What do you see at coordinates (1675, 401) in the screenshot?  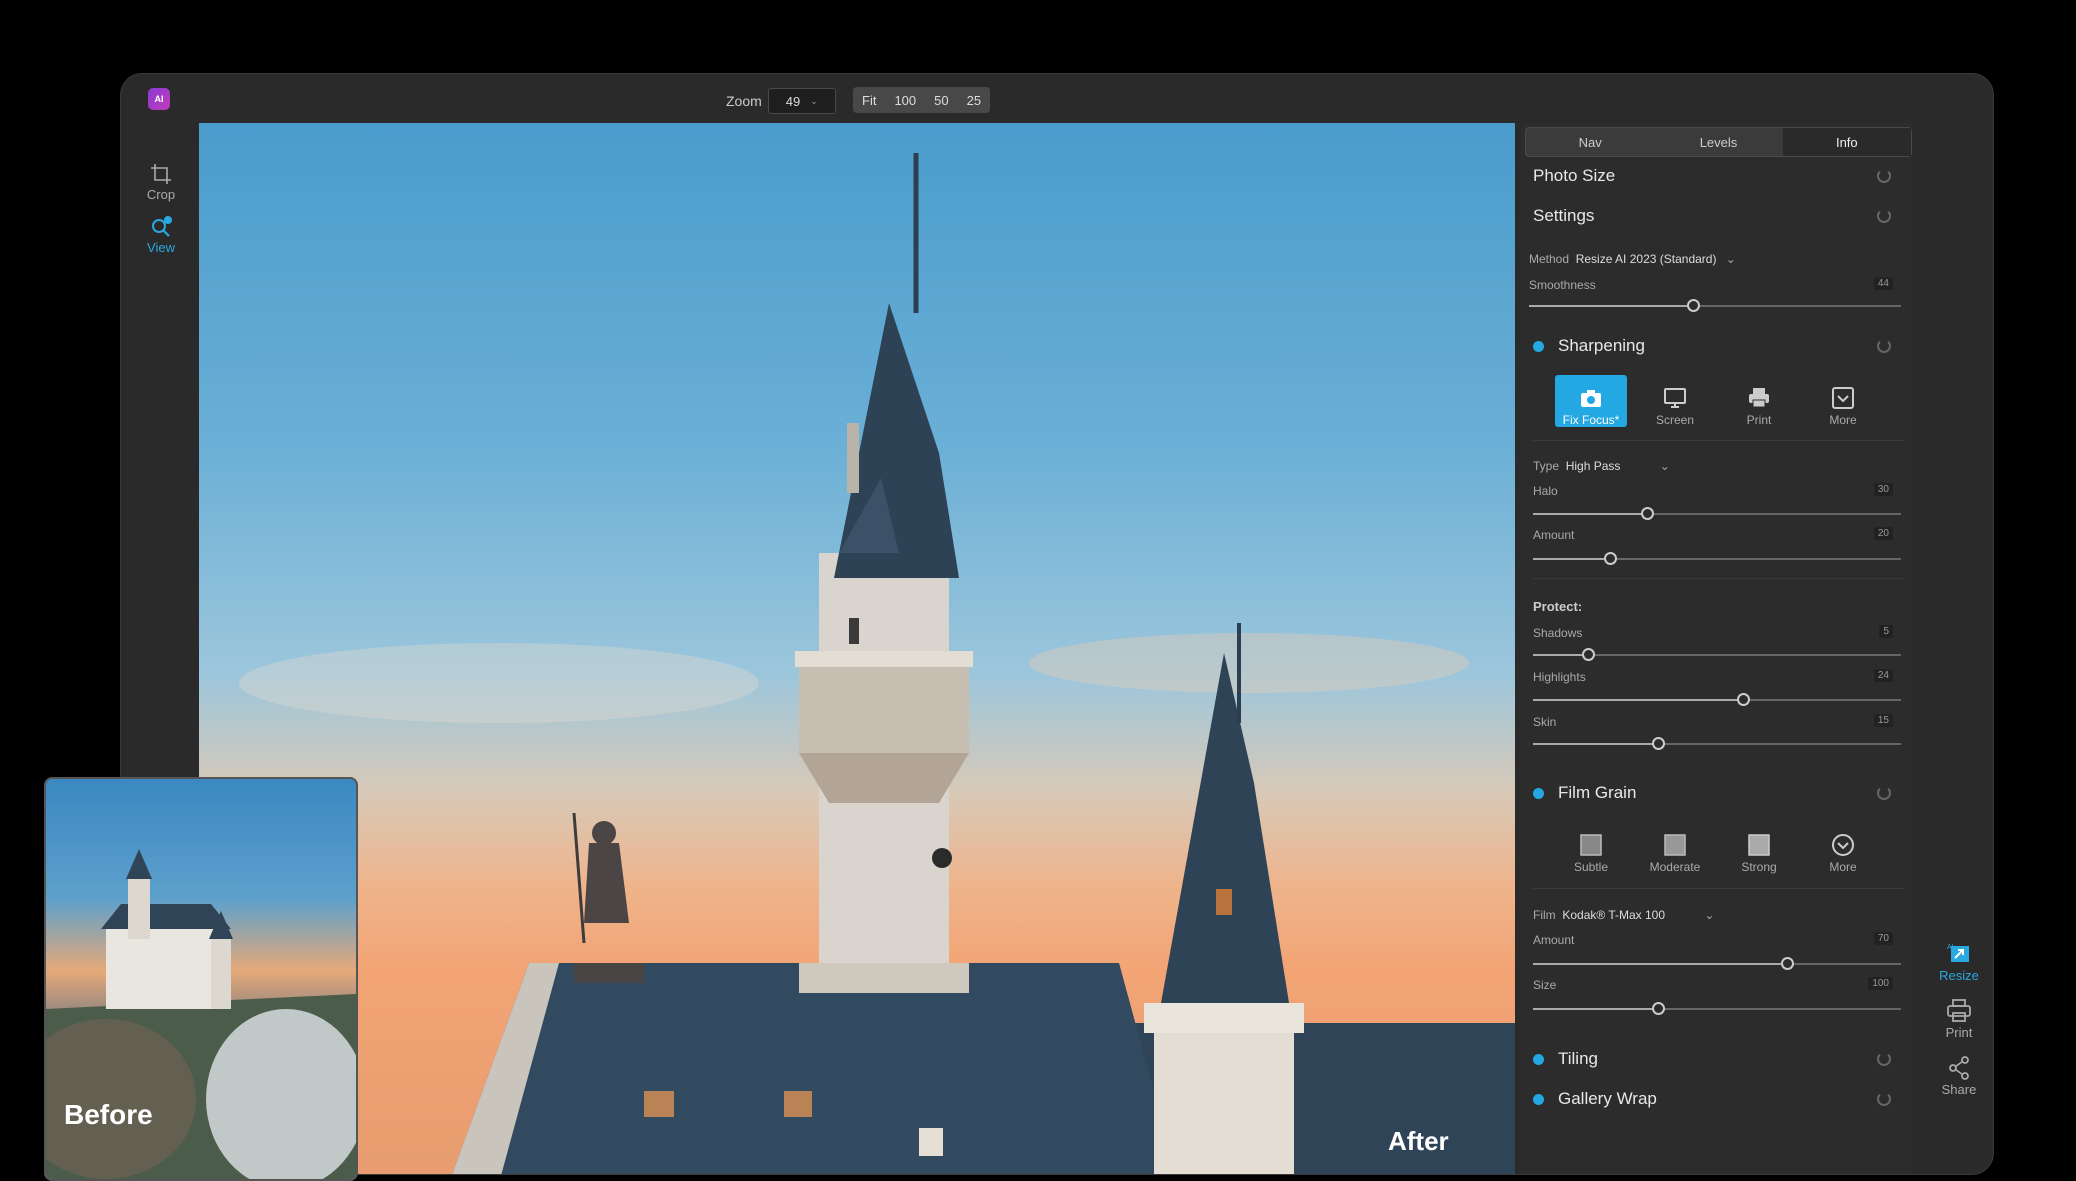 I see `preset-screen: Screen` at bounding box center [1675, 401].